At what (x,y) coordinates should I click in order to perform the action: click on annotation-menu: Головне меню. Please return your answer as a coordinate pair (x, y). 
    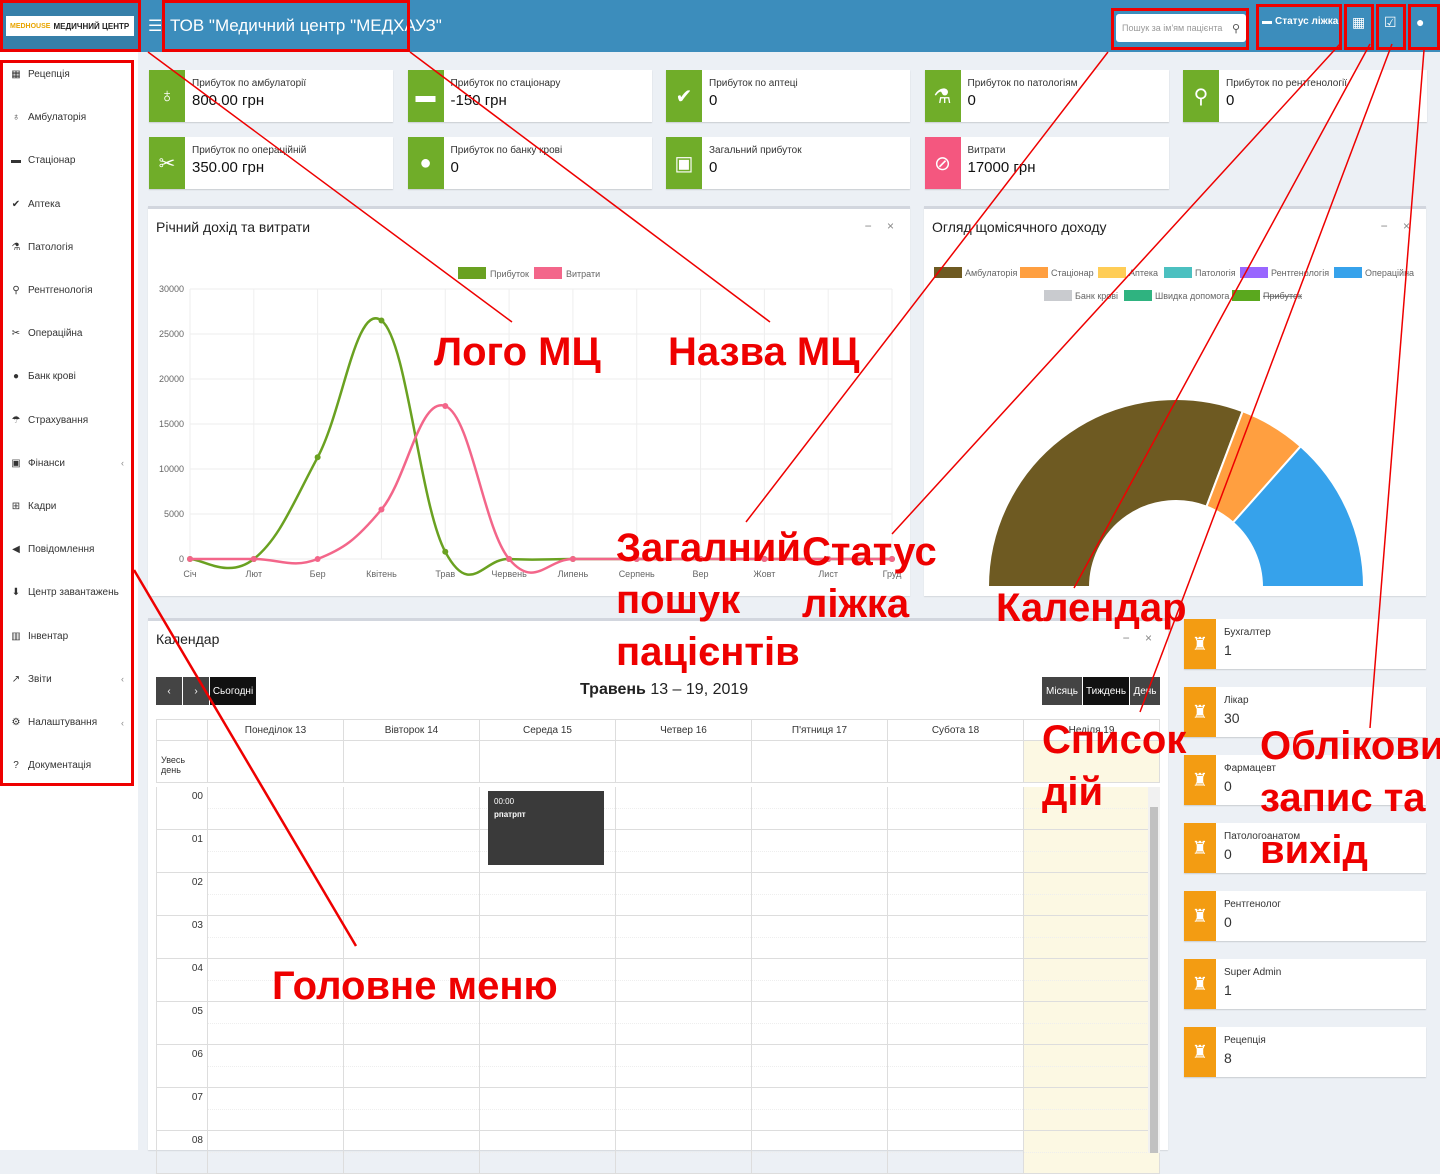
    Looking at the image, I should click on (415, 986).